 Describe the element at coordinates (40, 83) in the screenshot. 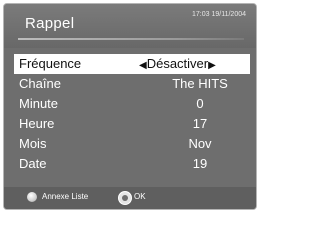

I see `menu-row-label: Chaîne` at that location.